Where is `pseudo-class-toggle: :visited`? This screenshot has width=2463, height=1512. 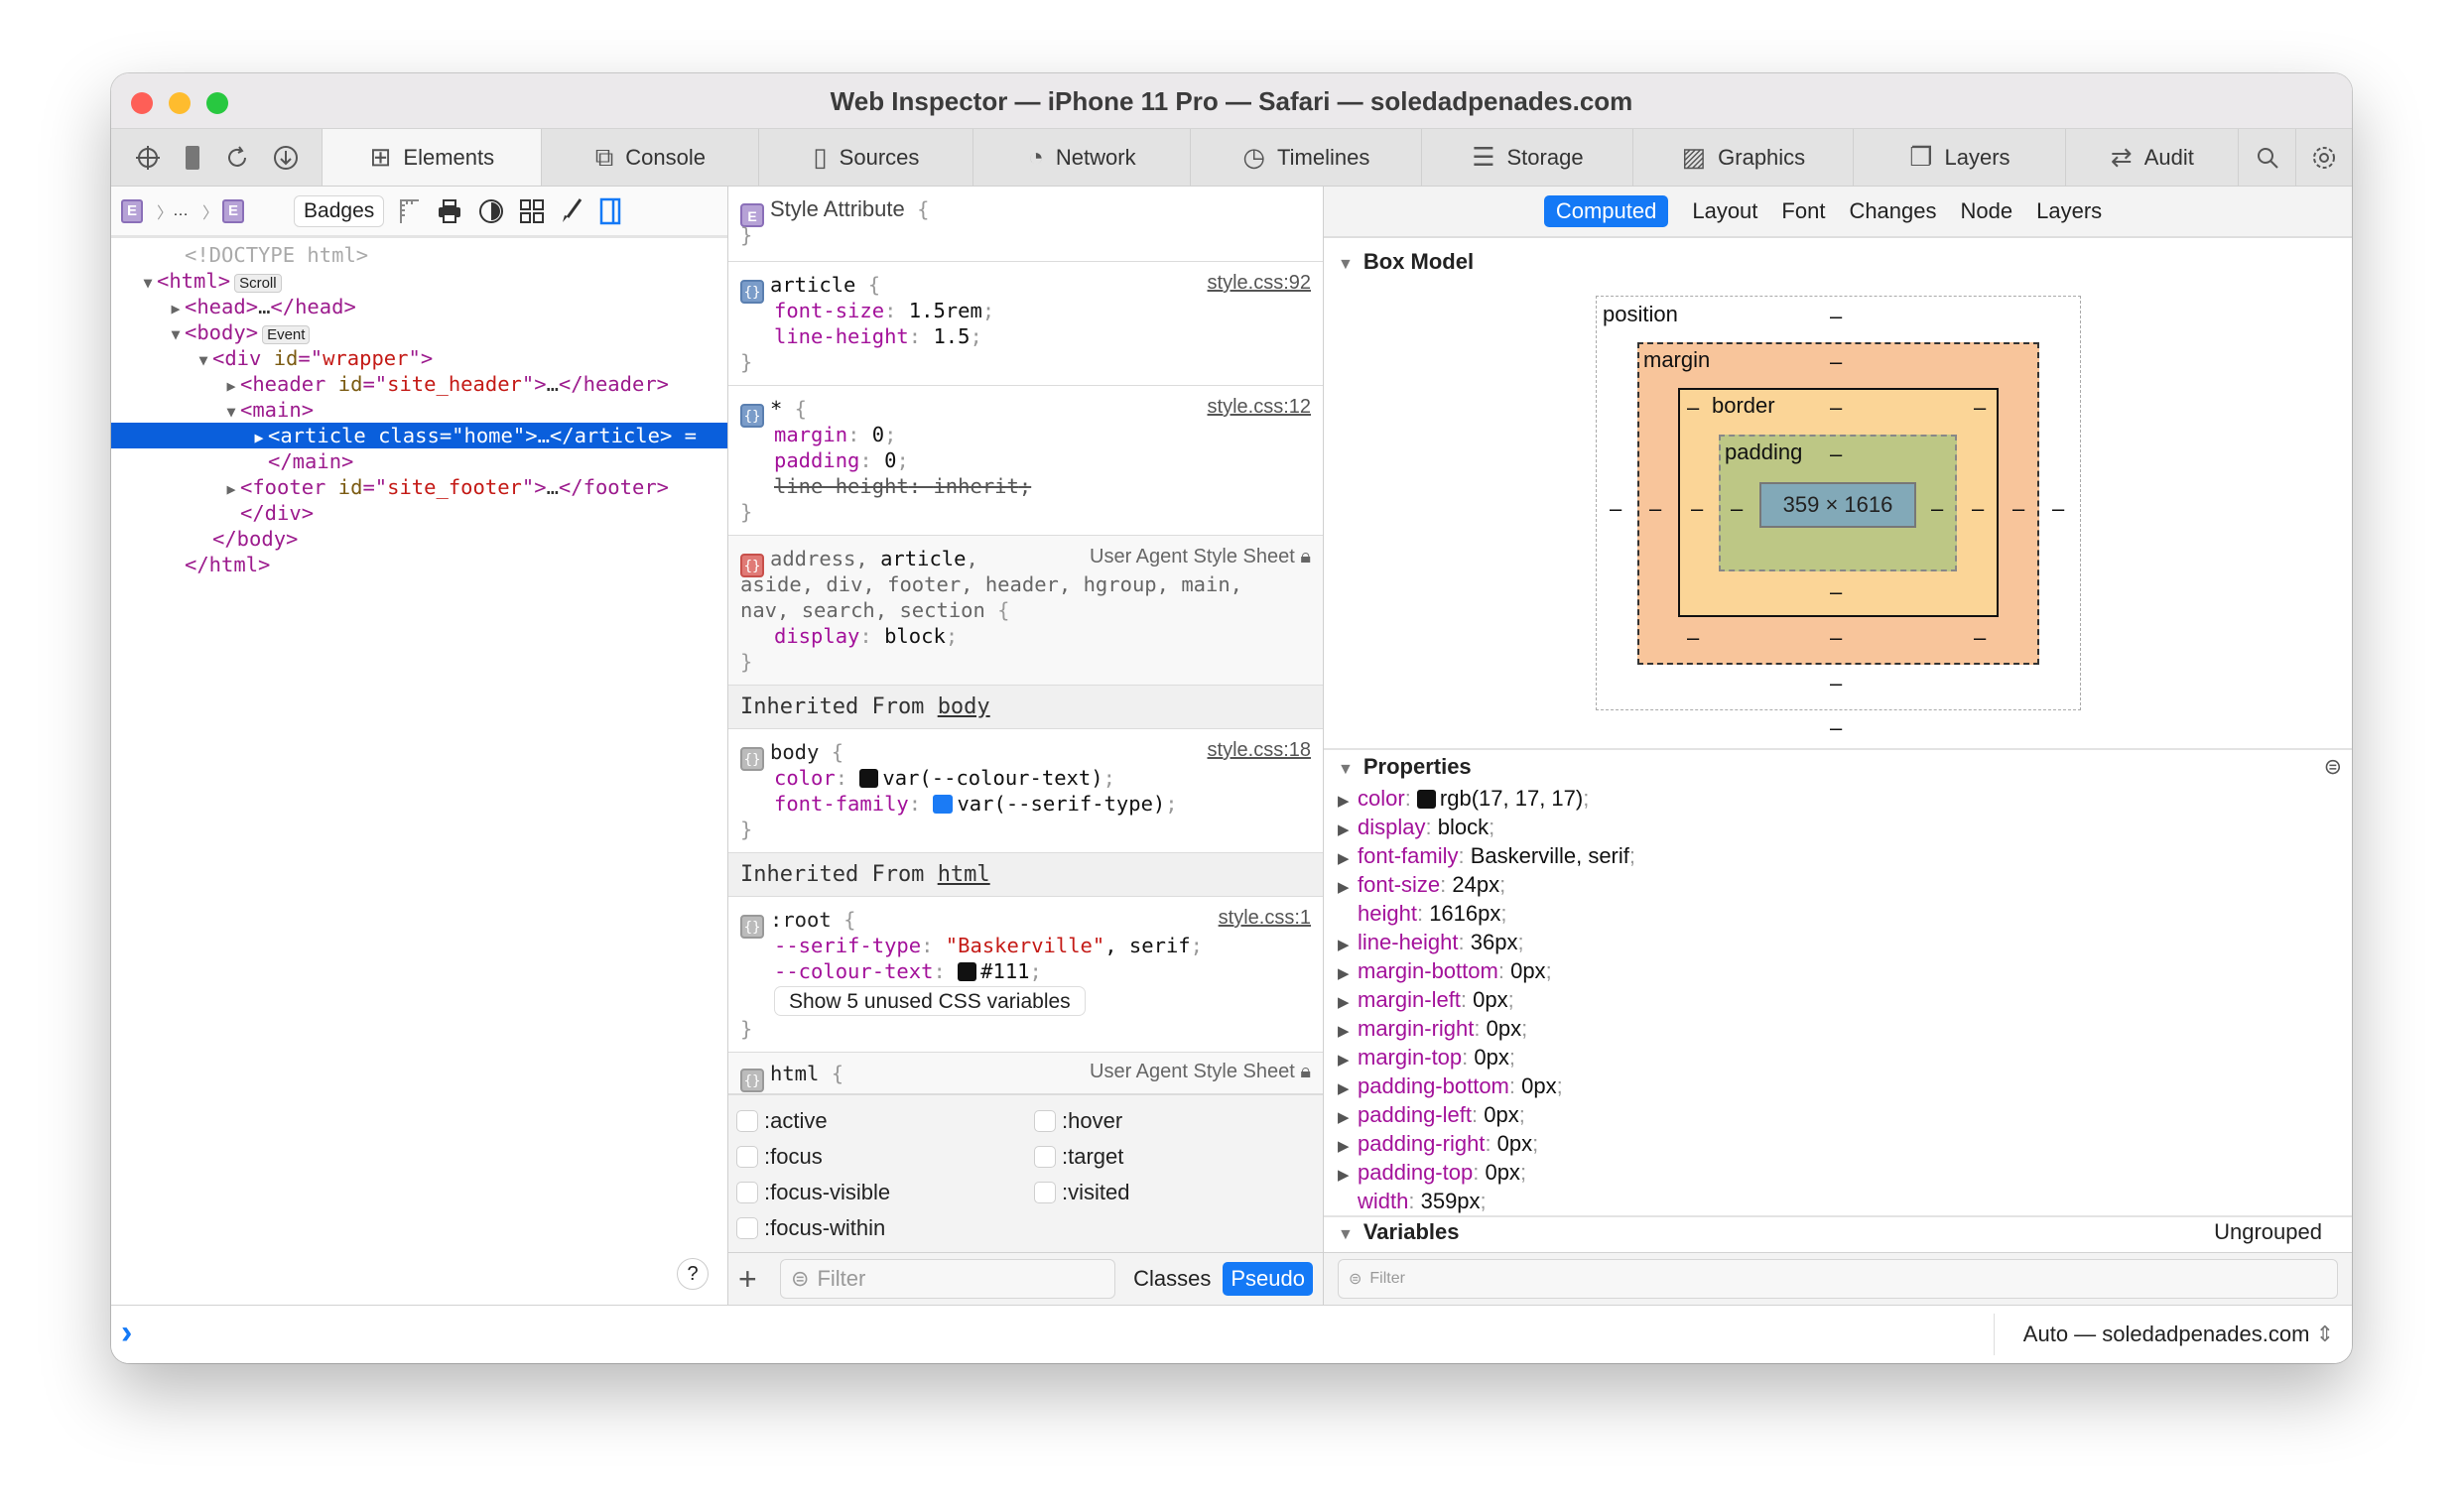 pseudo-class-toggle: :visited is located at coordinates (1178, 1192).